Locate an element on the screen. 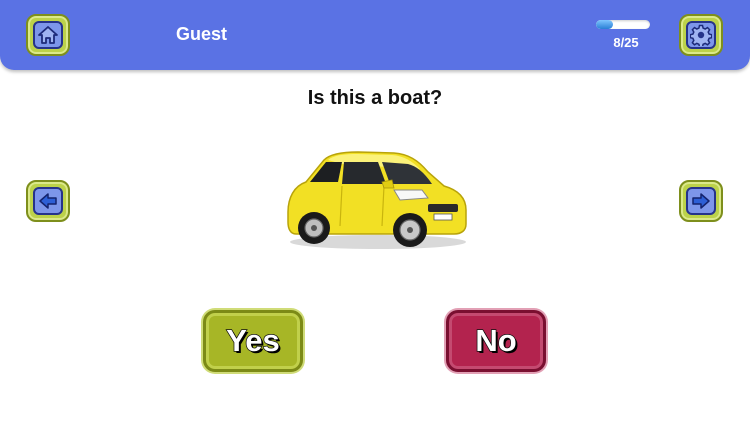 Image resolution: width=750 pixels, height=423 pixels. arrow-right-icon is located at coordinates (701, 201).